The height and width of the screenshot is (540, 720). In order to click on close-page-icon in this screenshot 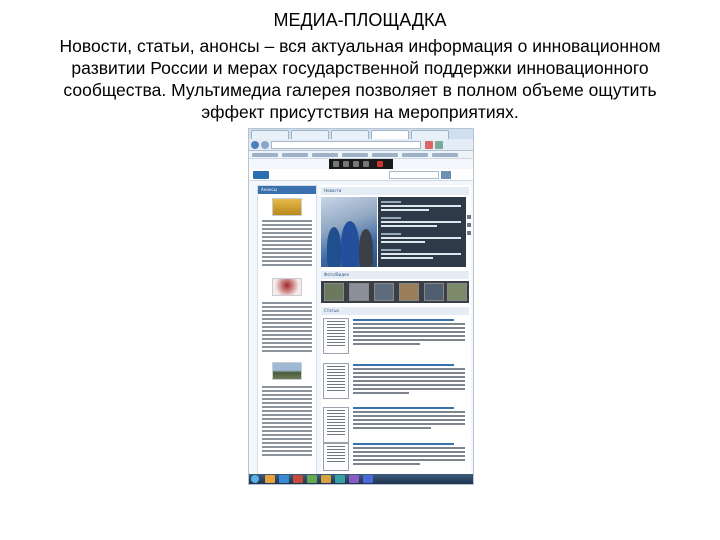, I will do `click(429, 145)`.